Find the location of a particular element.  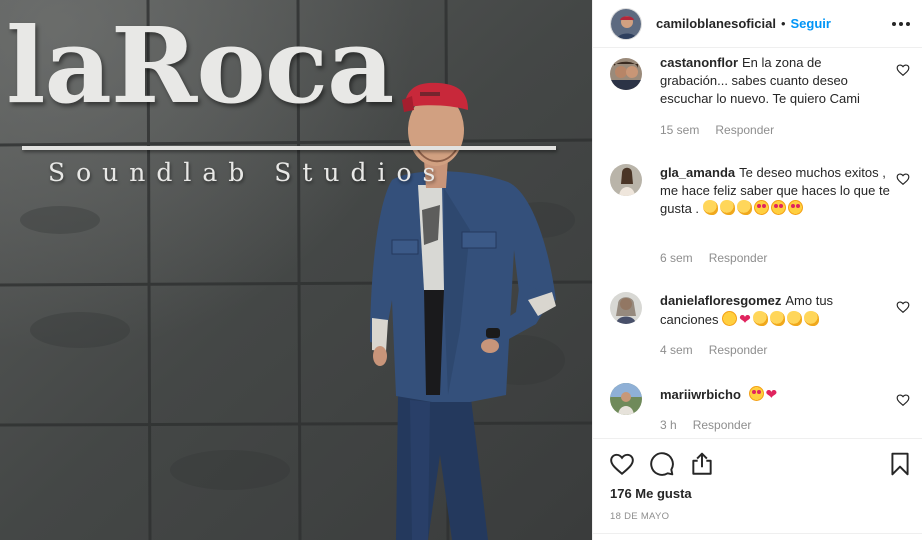

divider is located at coordinates (757, 533).